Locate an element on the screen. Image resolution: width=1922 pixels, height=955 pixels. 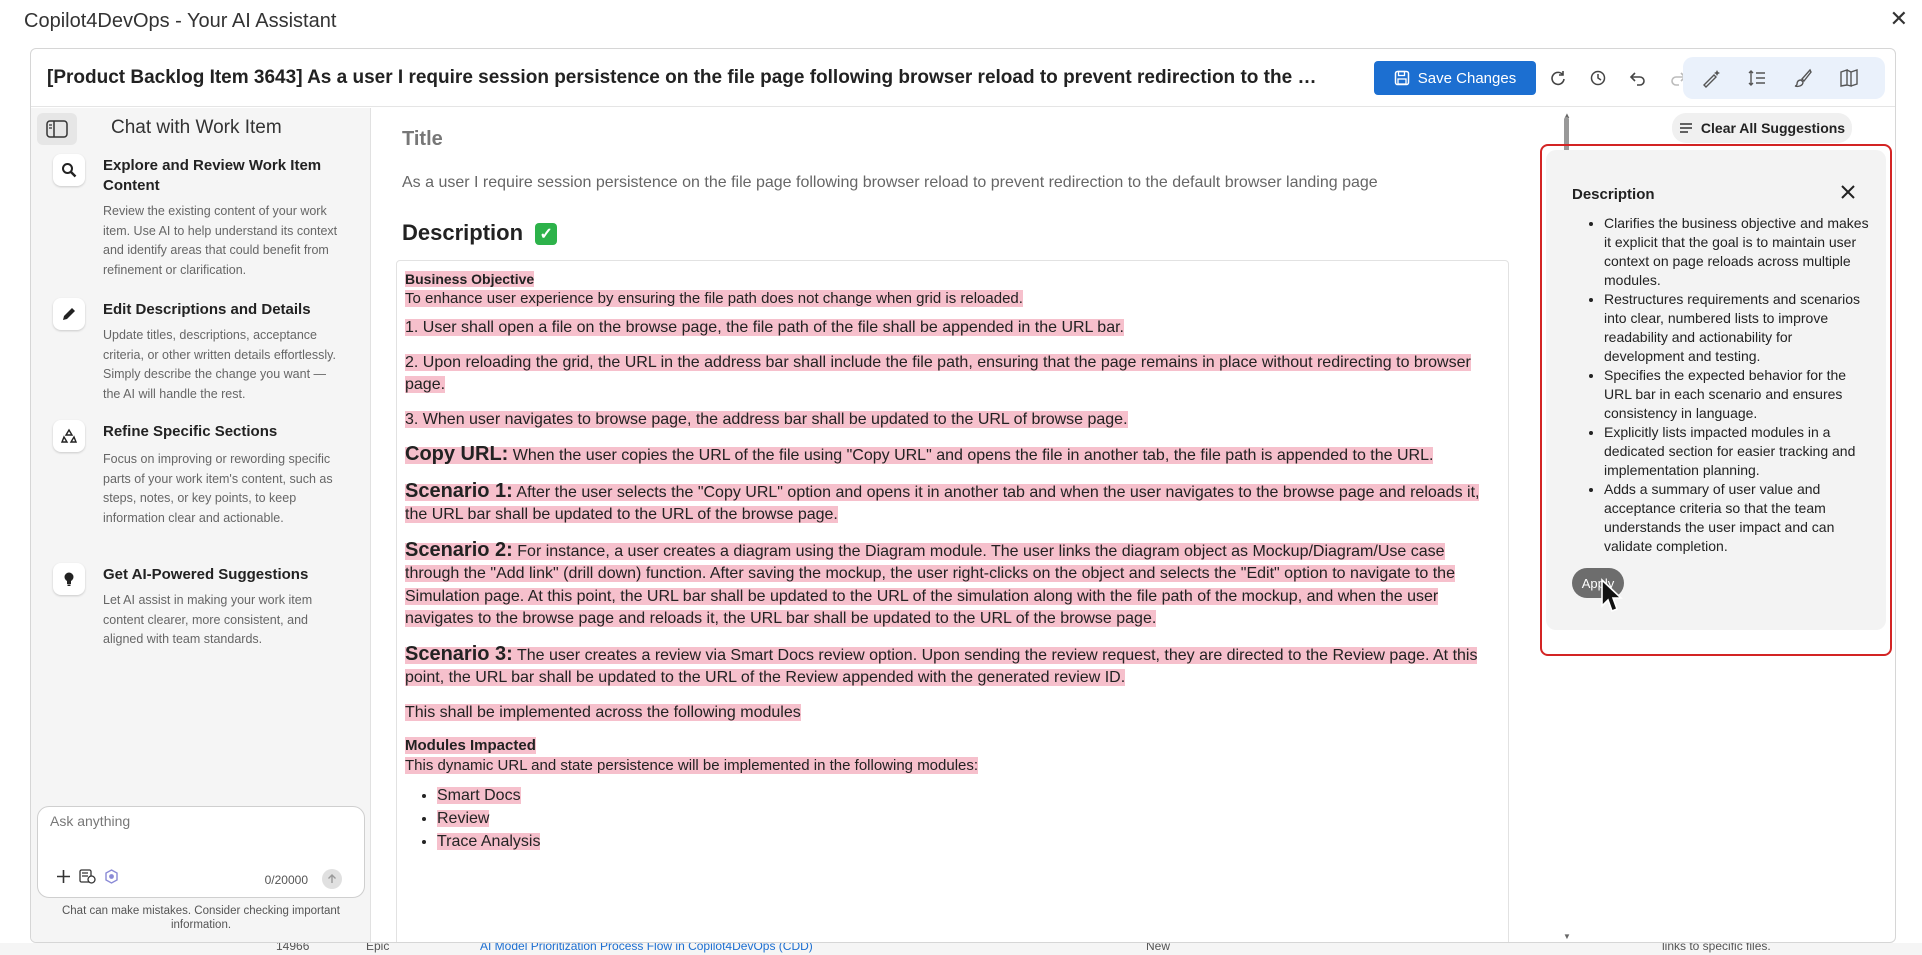
send-button is located at coordinates (332, 879).